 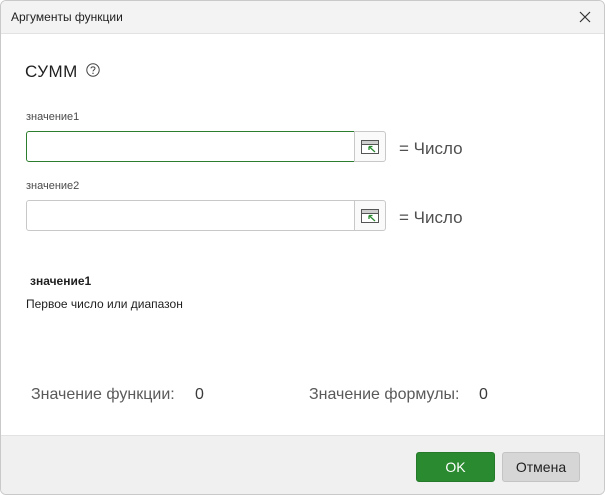 What do you see at coordinates (93, 70) in the screenshot?
I see `question-circle-icon` at bounding box center [93, 70].